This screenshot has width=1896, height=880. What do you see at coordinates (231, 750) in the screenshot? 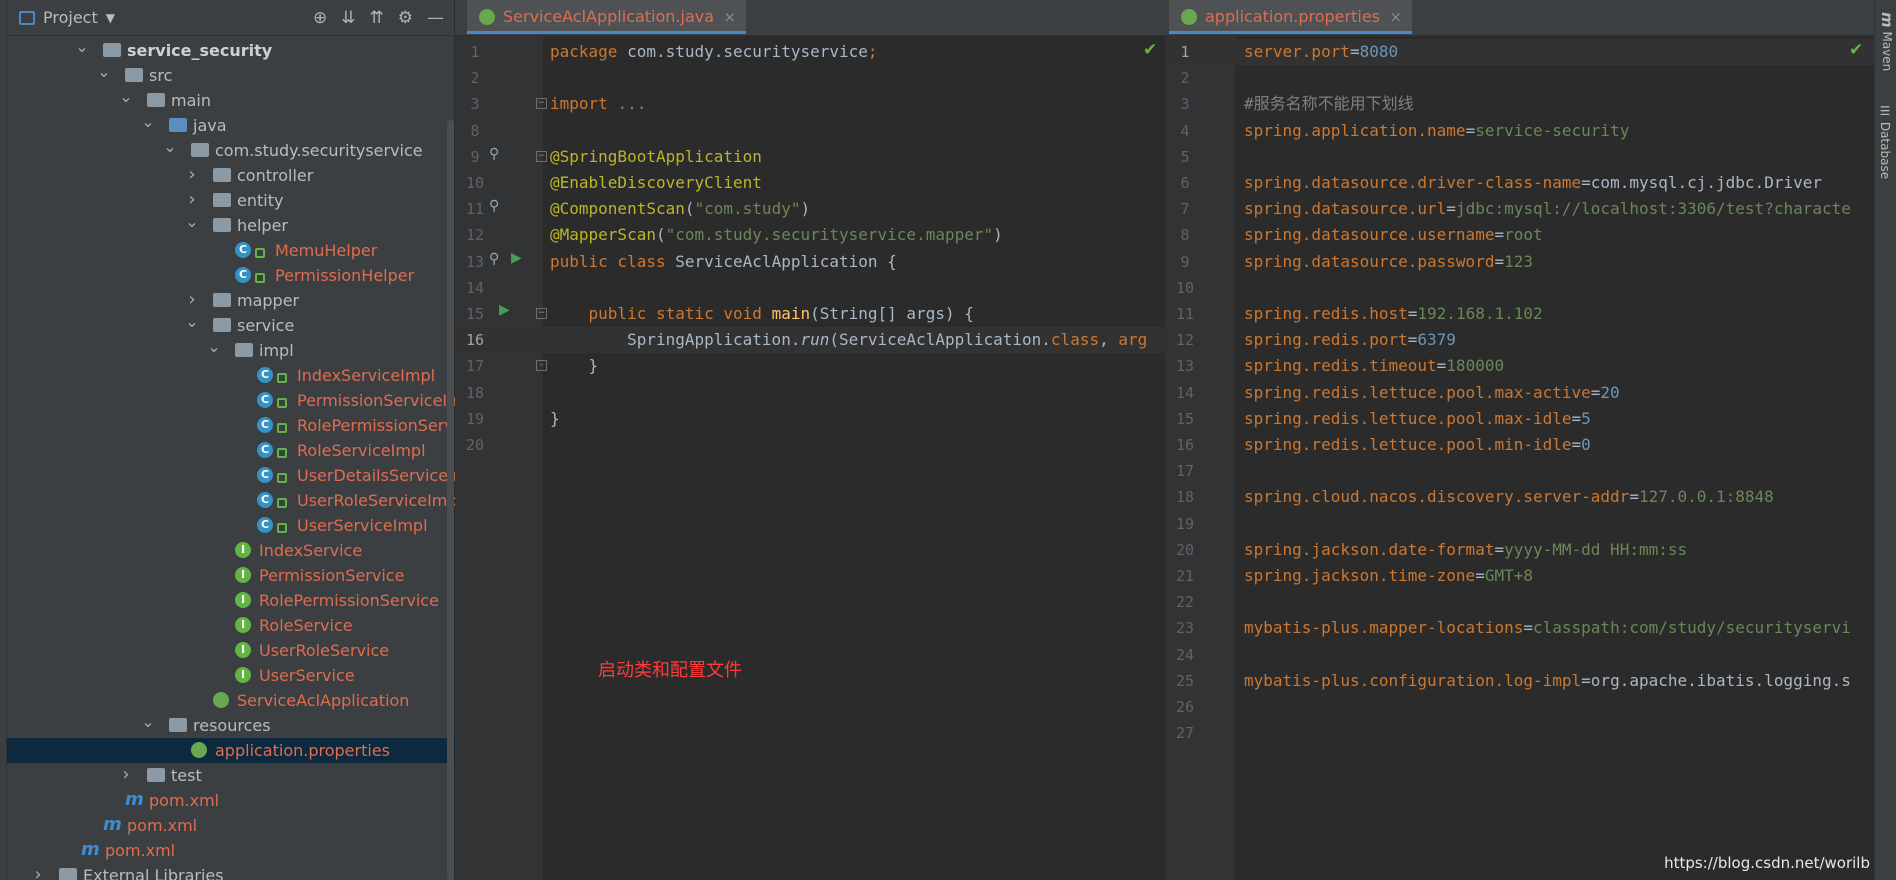
I see `tree-item: application.properties` at bounding box center [231, 750].